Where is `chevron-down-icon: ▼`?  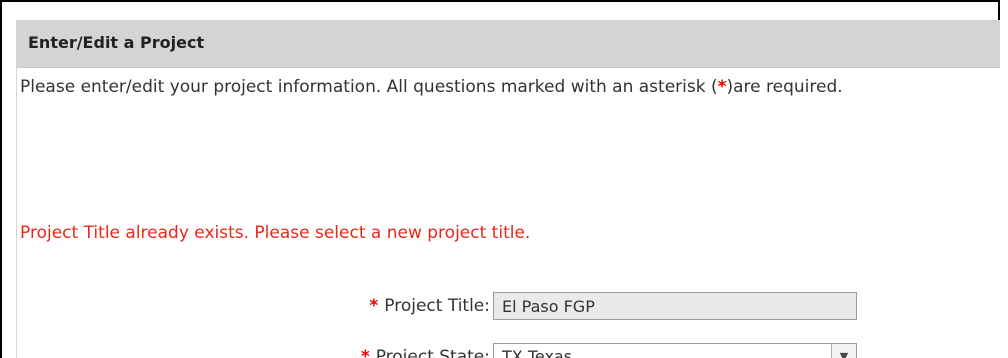 chevron-down-icon: ▼ is located at coordinates (843, 351).